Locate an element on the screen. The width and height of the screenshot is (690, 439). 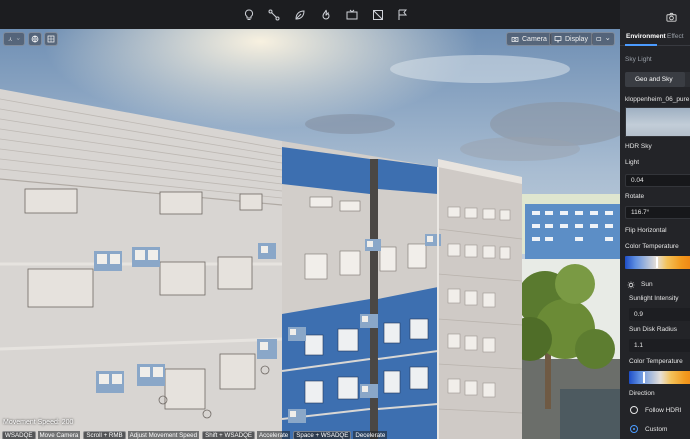
hint-action: Accelerate is located at coordinates (274, 435).